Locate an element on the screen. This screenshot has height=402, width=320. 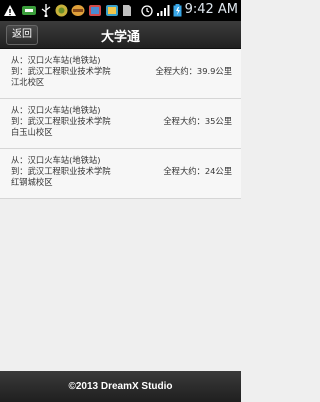
route-campus: 江北校区 is located at coordinates (28, 82).